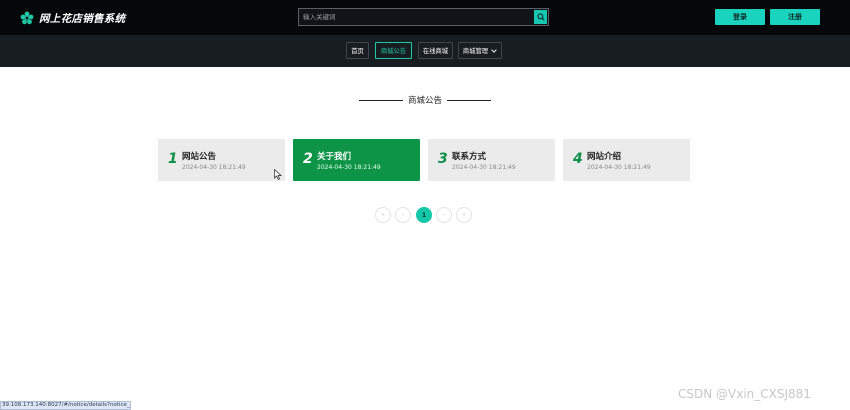 This screenshot has width=850, height=410. I want to click on search-box, so click(423, 17).